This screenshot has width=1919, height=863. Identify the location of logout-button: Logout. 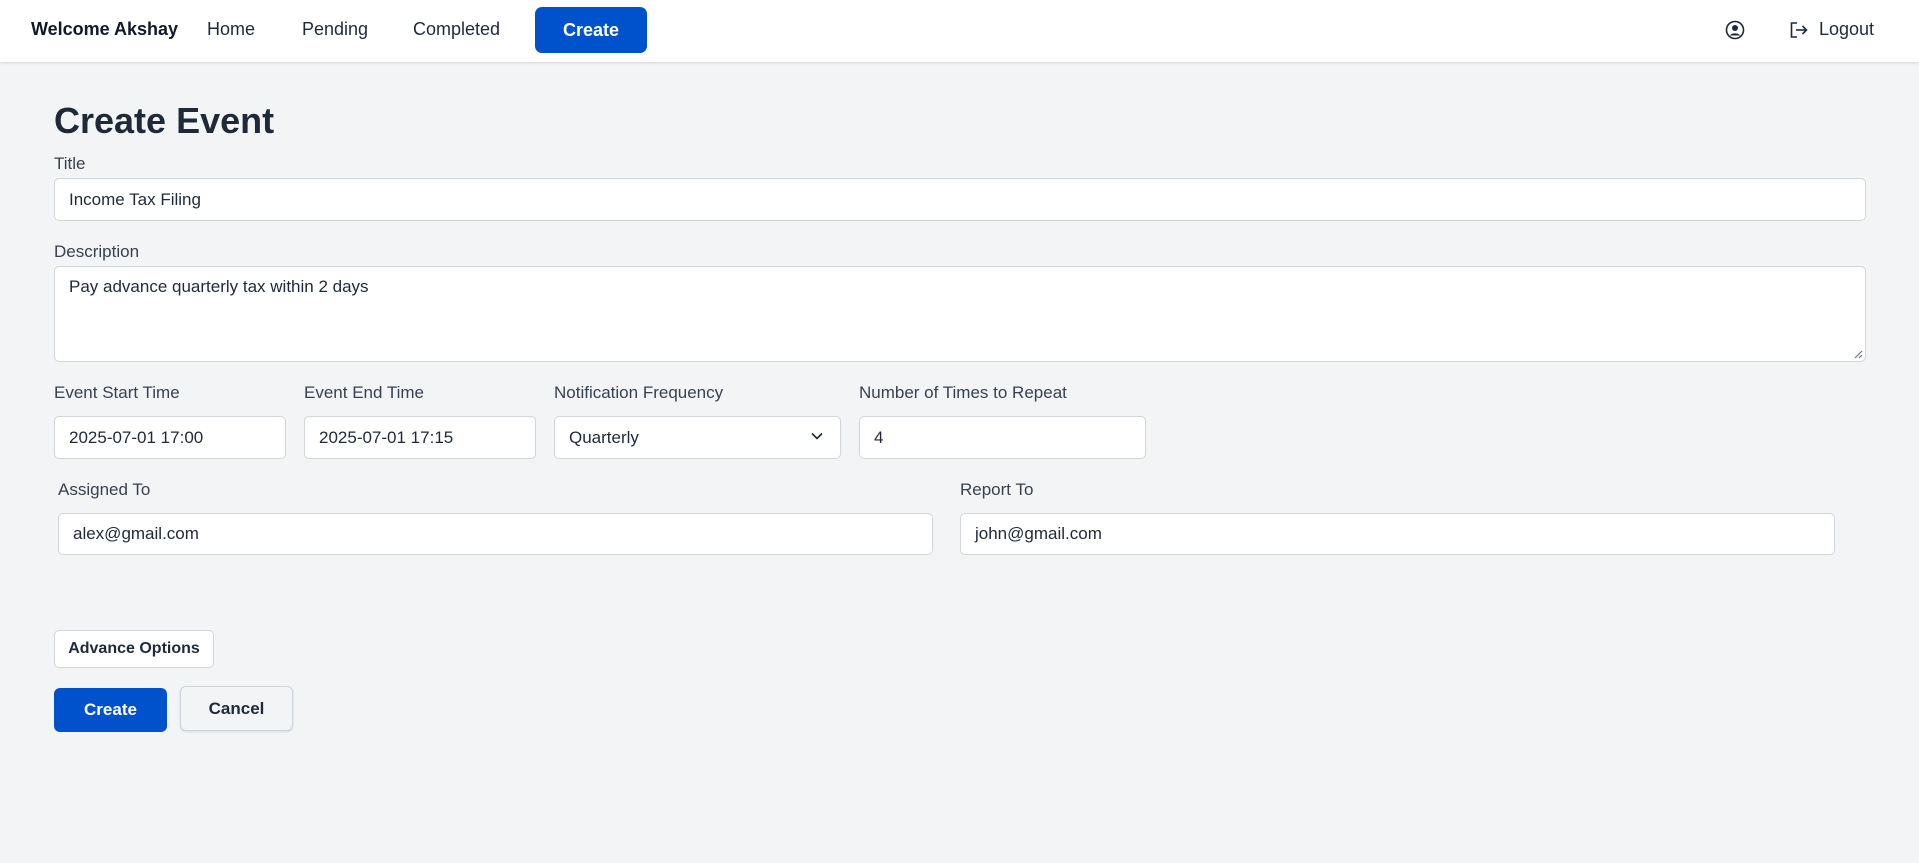
(1831, 29).